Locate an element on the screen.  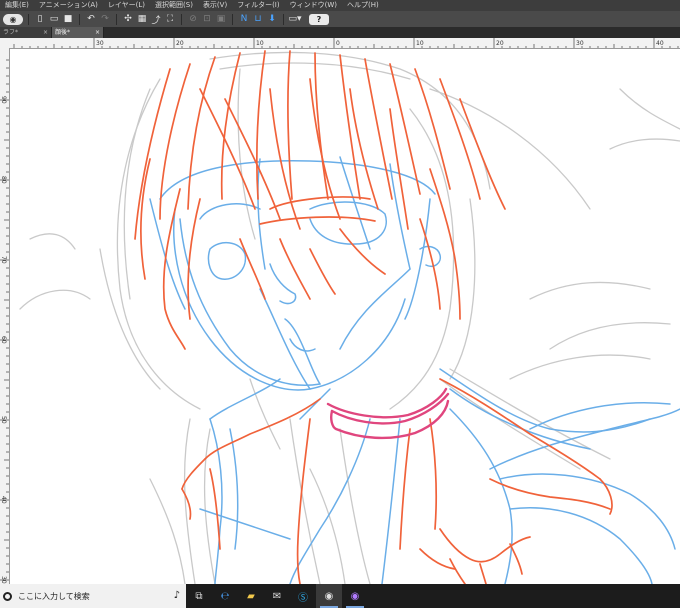
tab-label: 顔後* is located at coordinates (63, 32).